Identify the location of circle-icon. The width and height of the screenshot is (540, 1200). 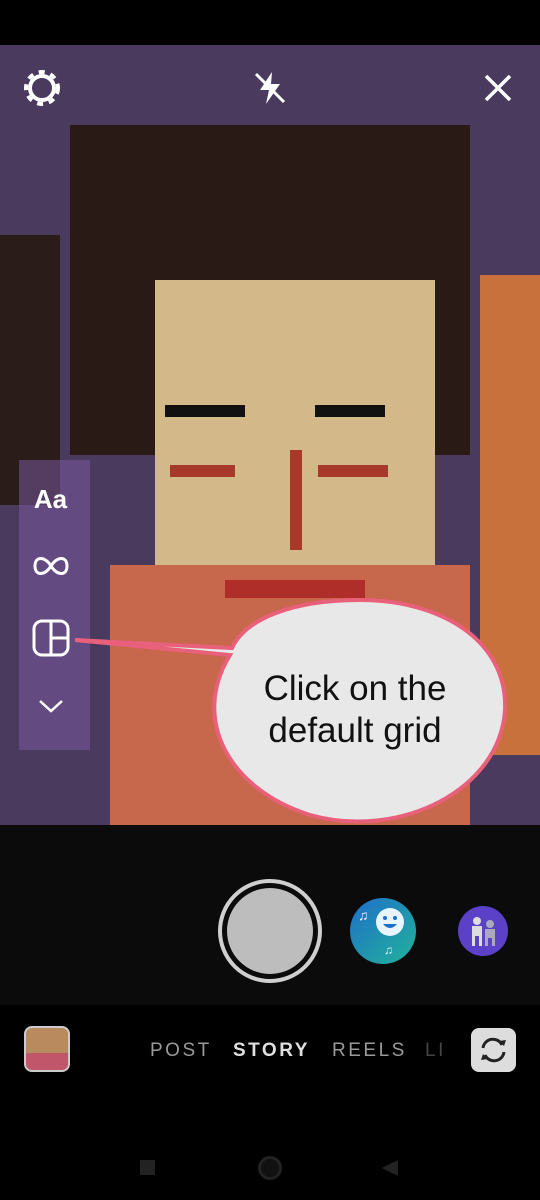
(270, 1168).